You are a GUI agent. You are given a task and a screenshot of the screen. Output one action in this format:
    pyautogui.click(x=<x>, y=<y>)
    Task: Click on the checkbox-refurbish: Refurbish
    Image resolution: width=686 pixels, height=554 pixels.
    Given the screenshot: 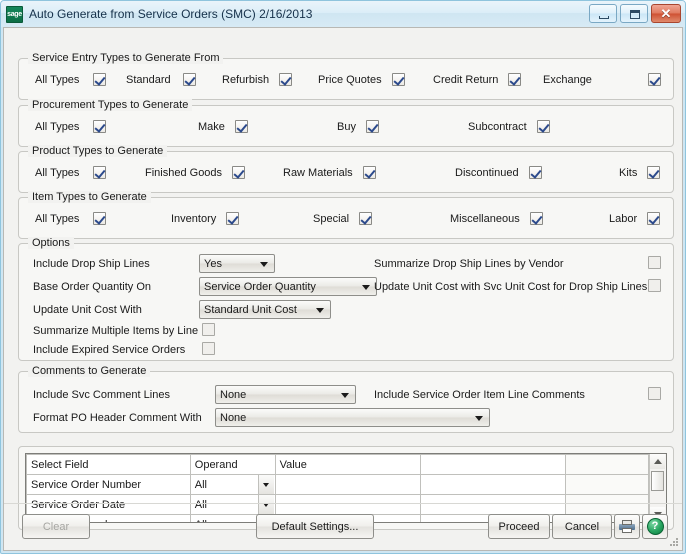 What is the action you would take?
    pyautogui.click(x=257, y=79)
    